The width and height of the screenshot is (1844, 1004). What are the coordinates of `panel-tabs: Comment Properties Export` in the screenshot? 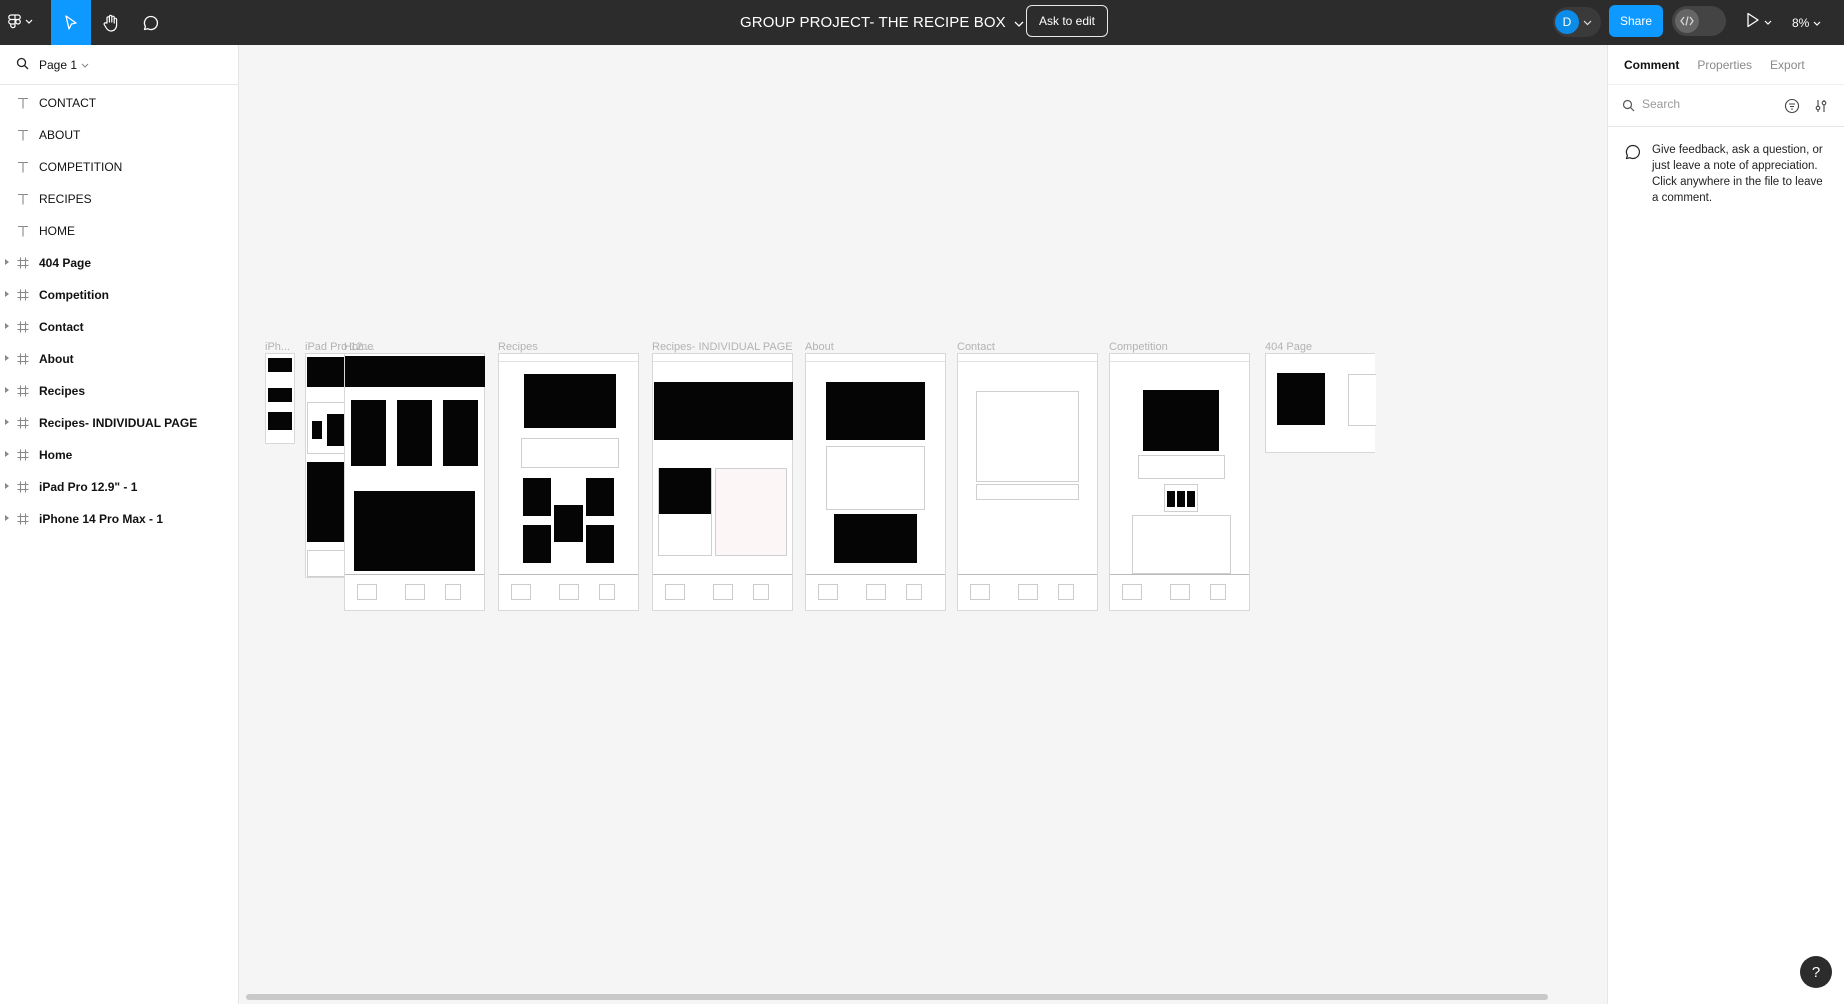 It's located at (1726, 65).